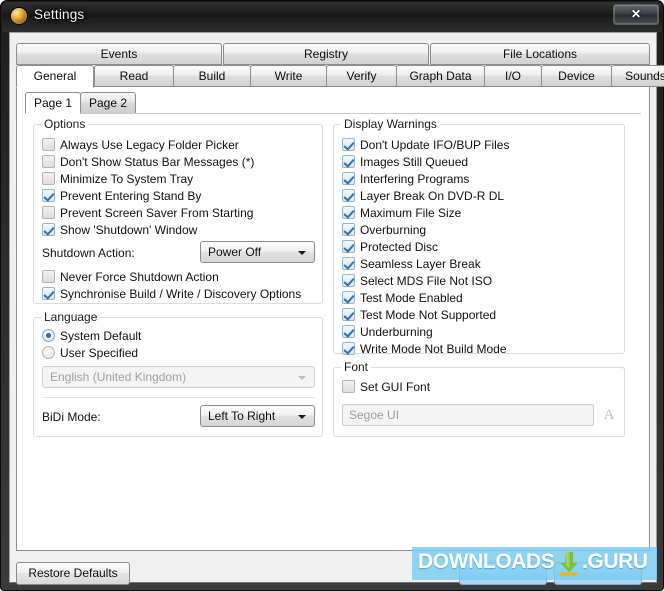 The image size is (664, 591). I want to click on checkbox-overburning: Overburning, so click(384, 229).